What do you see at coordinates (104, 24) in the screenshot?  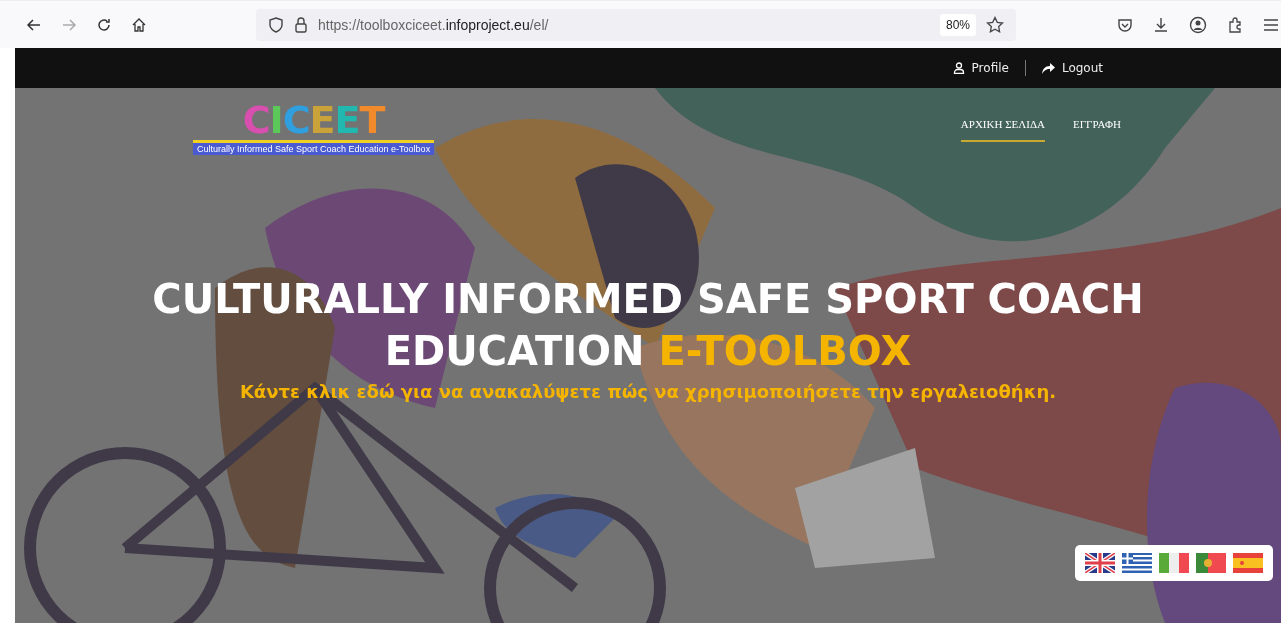 I see `reload-icon` at bounding box center [104, 24].